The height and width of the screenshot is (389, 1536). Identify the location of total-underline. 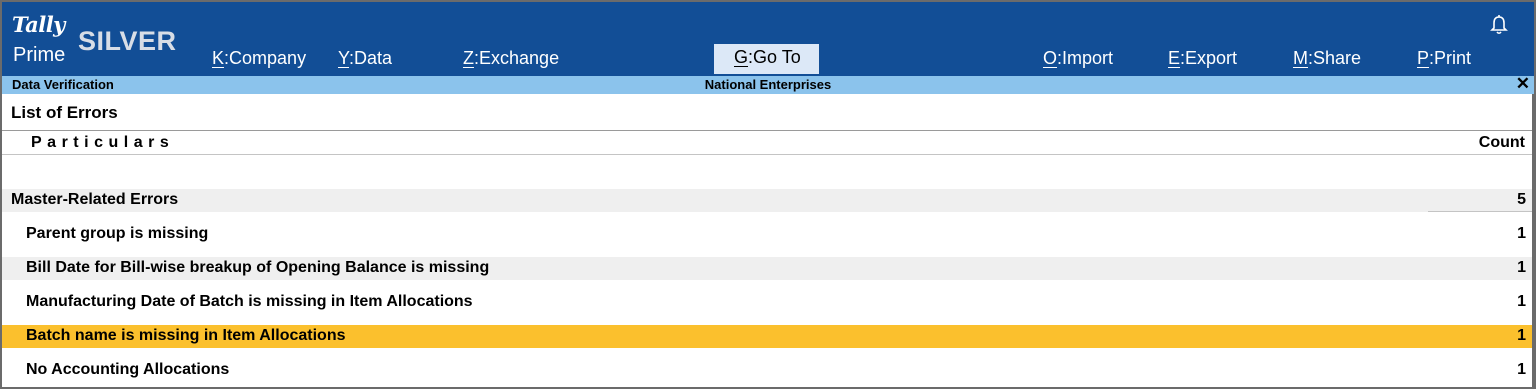
(1481, 211).